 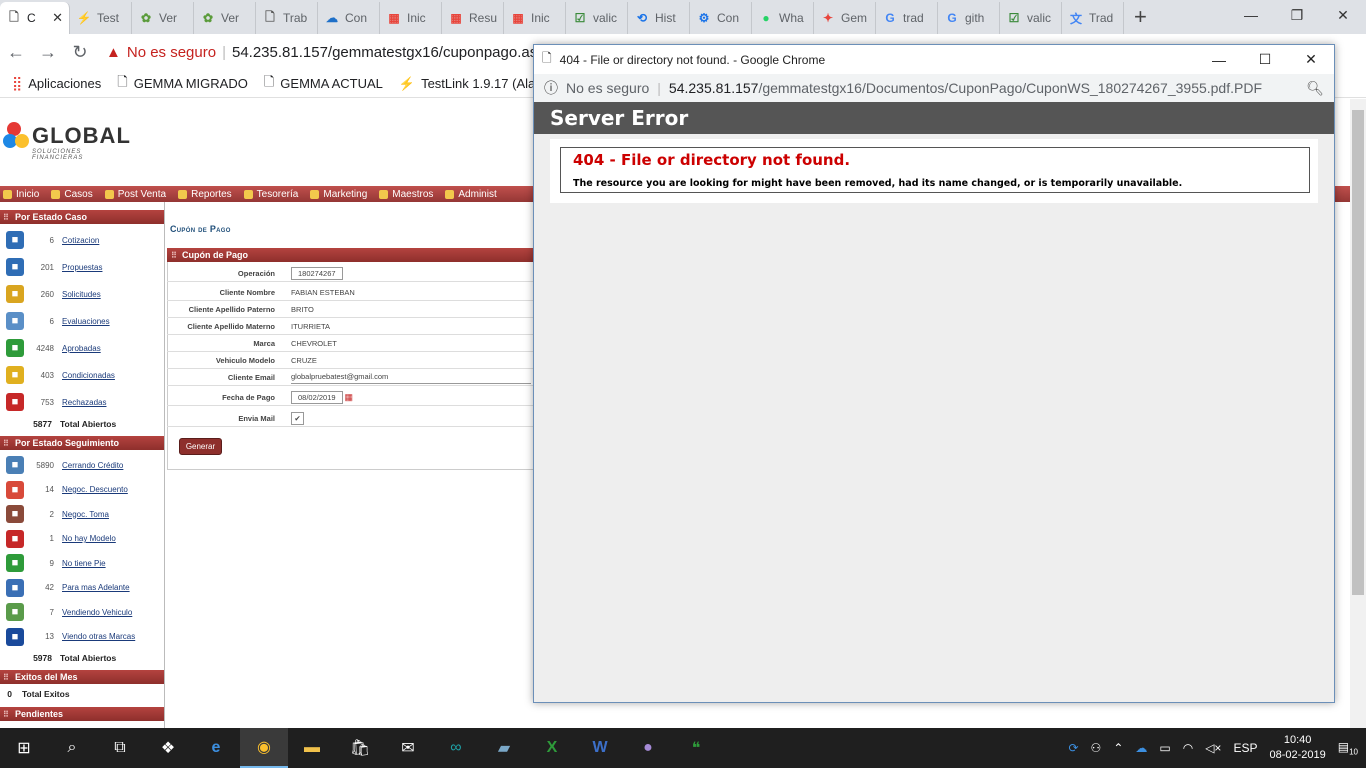 I want to click on sidebar-item: ■ 42 Para mas Adelante, so click(x=82, y=588).